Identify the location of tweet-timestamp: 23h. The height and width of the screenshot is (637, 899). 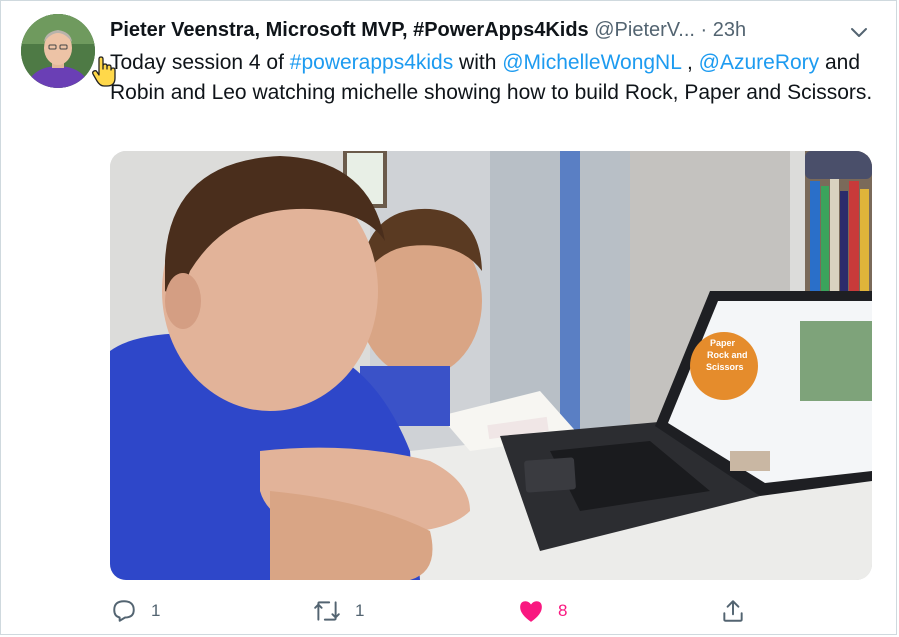
(729, 30).